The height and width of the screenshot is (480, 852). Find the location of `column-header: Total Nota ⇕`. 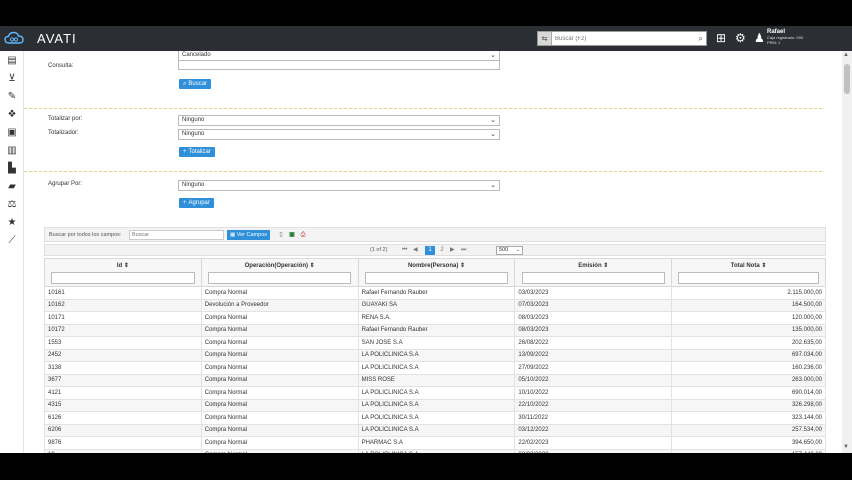

column-header: Total Nota ⇕ is located at coordinates (748, 272).